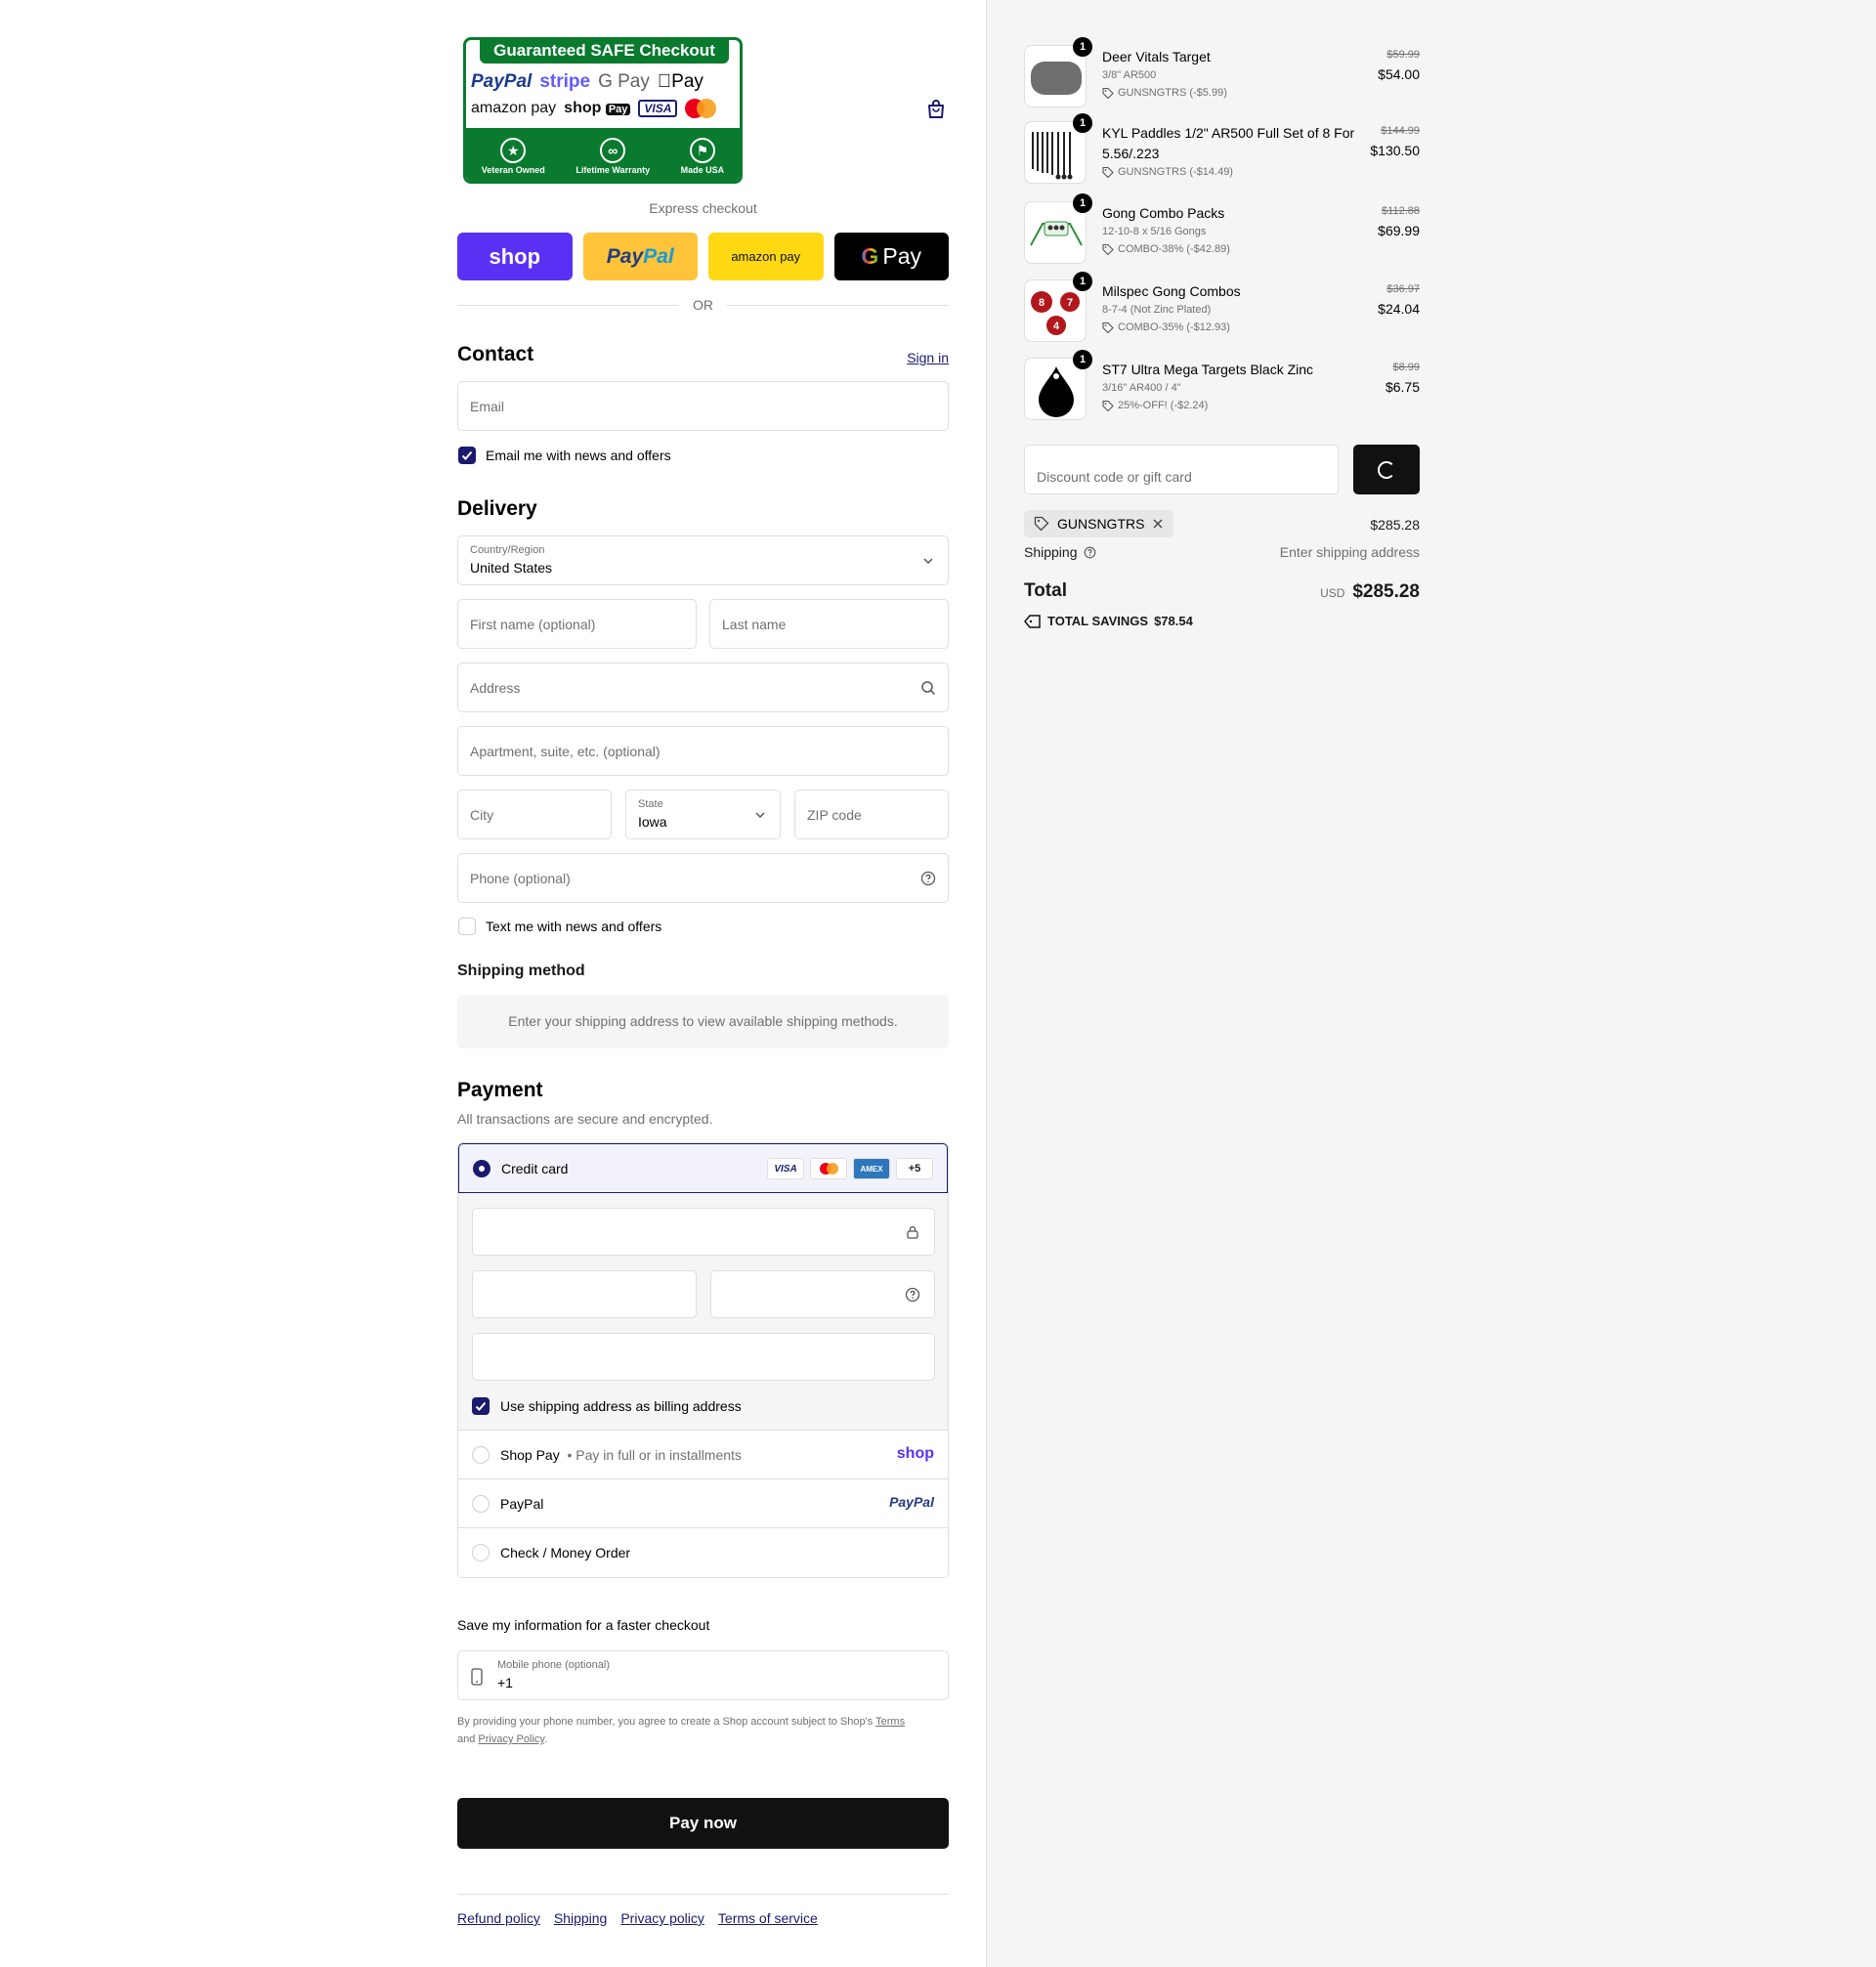 Image resolution: width=1876 pixels, height=1967 pixels. I want to click on mobile-phone-field: Mobile phone (optional) +1, so click(703, 1675).